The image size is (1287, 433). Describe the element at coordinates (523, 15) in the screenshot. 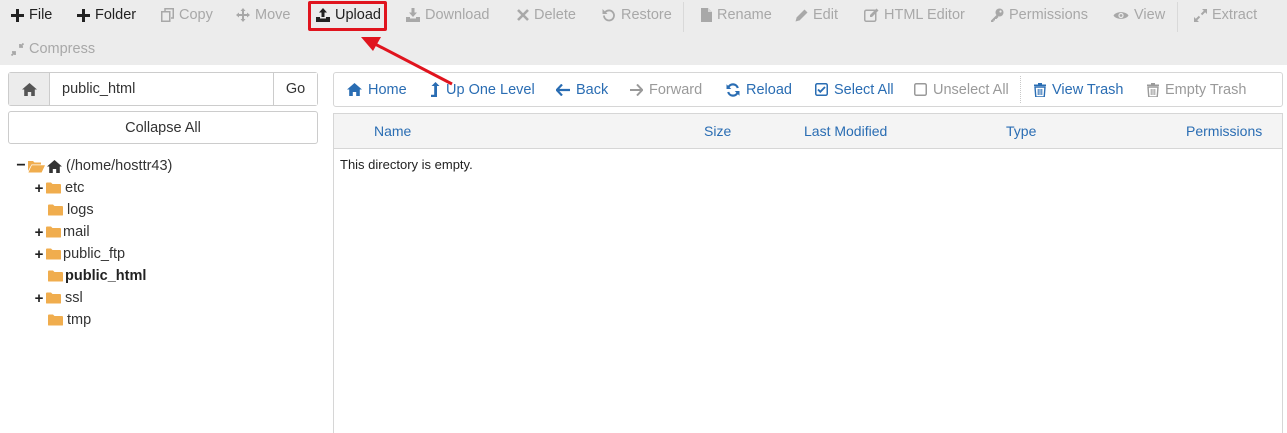

I see `times-icon` at that location.